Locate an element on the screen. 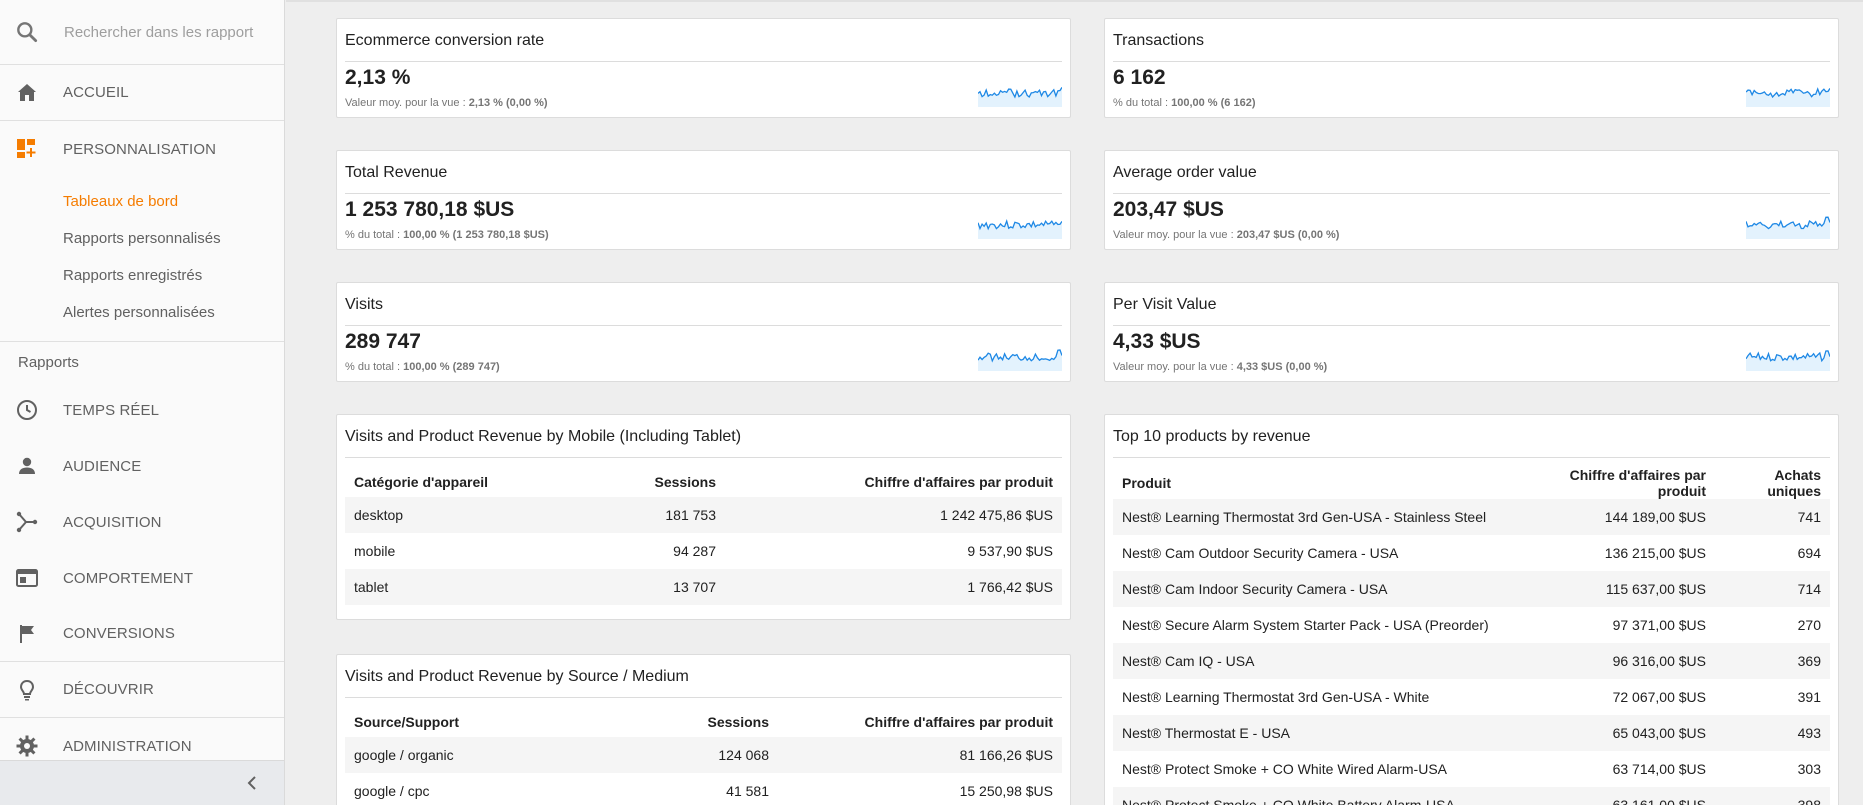  table-cell: mobile is located at coordinates (375, 551).